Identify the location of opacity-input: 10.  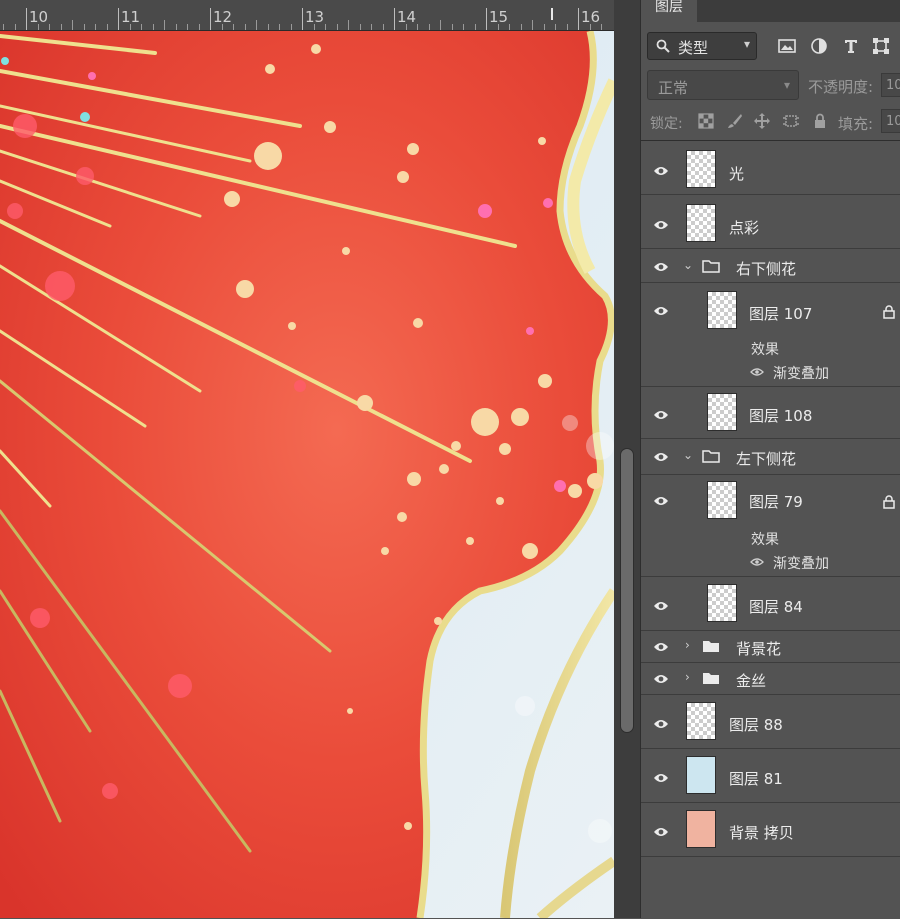
(890, 85).